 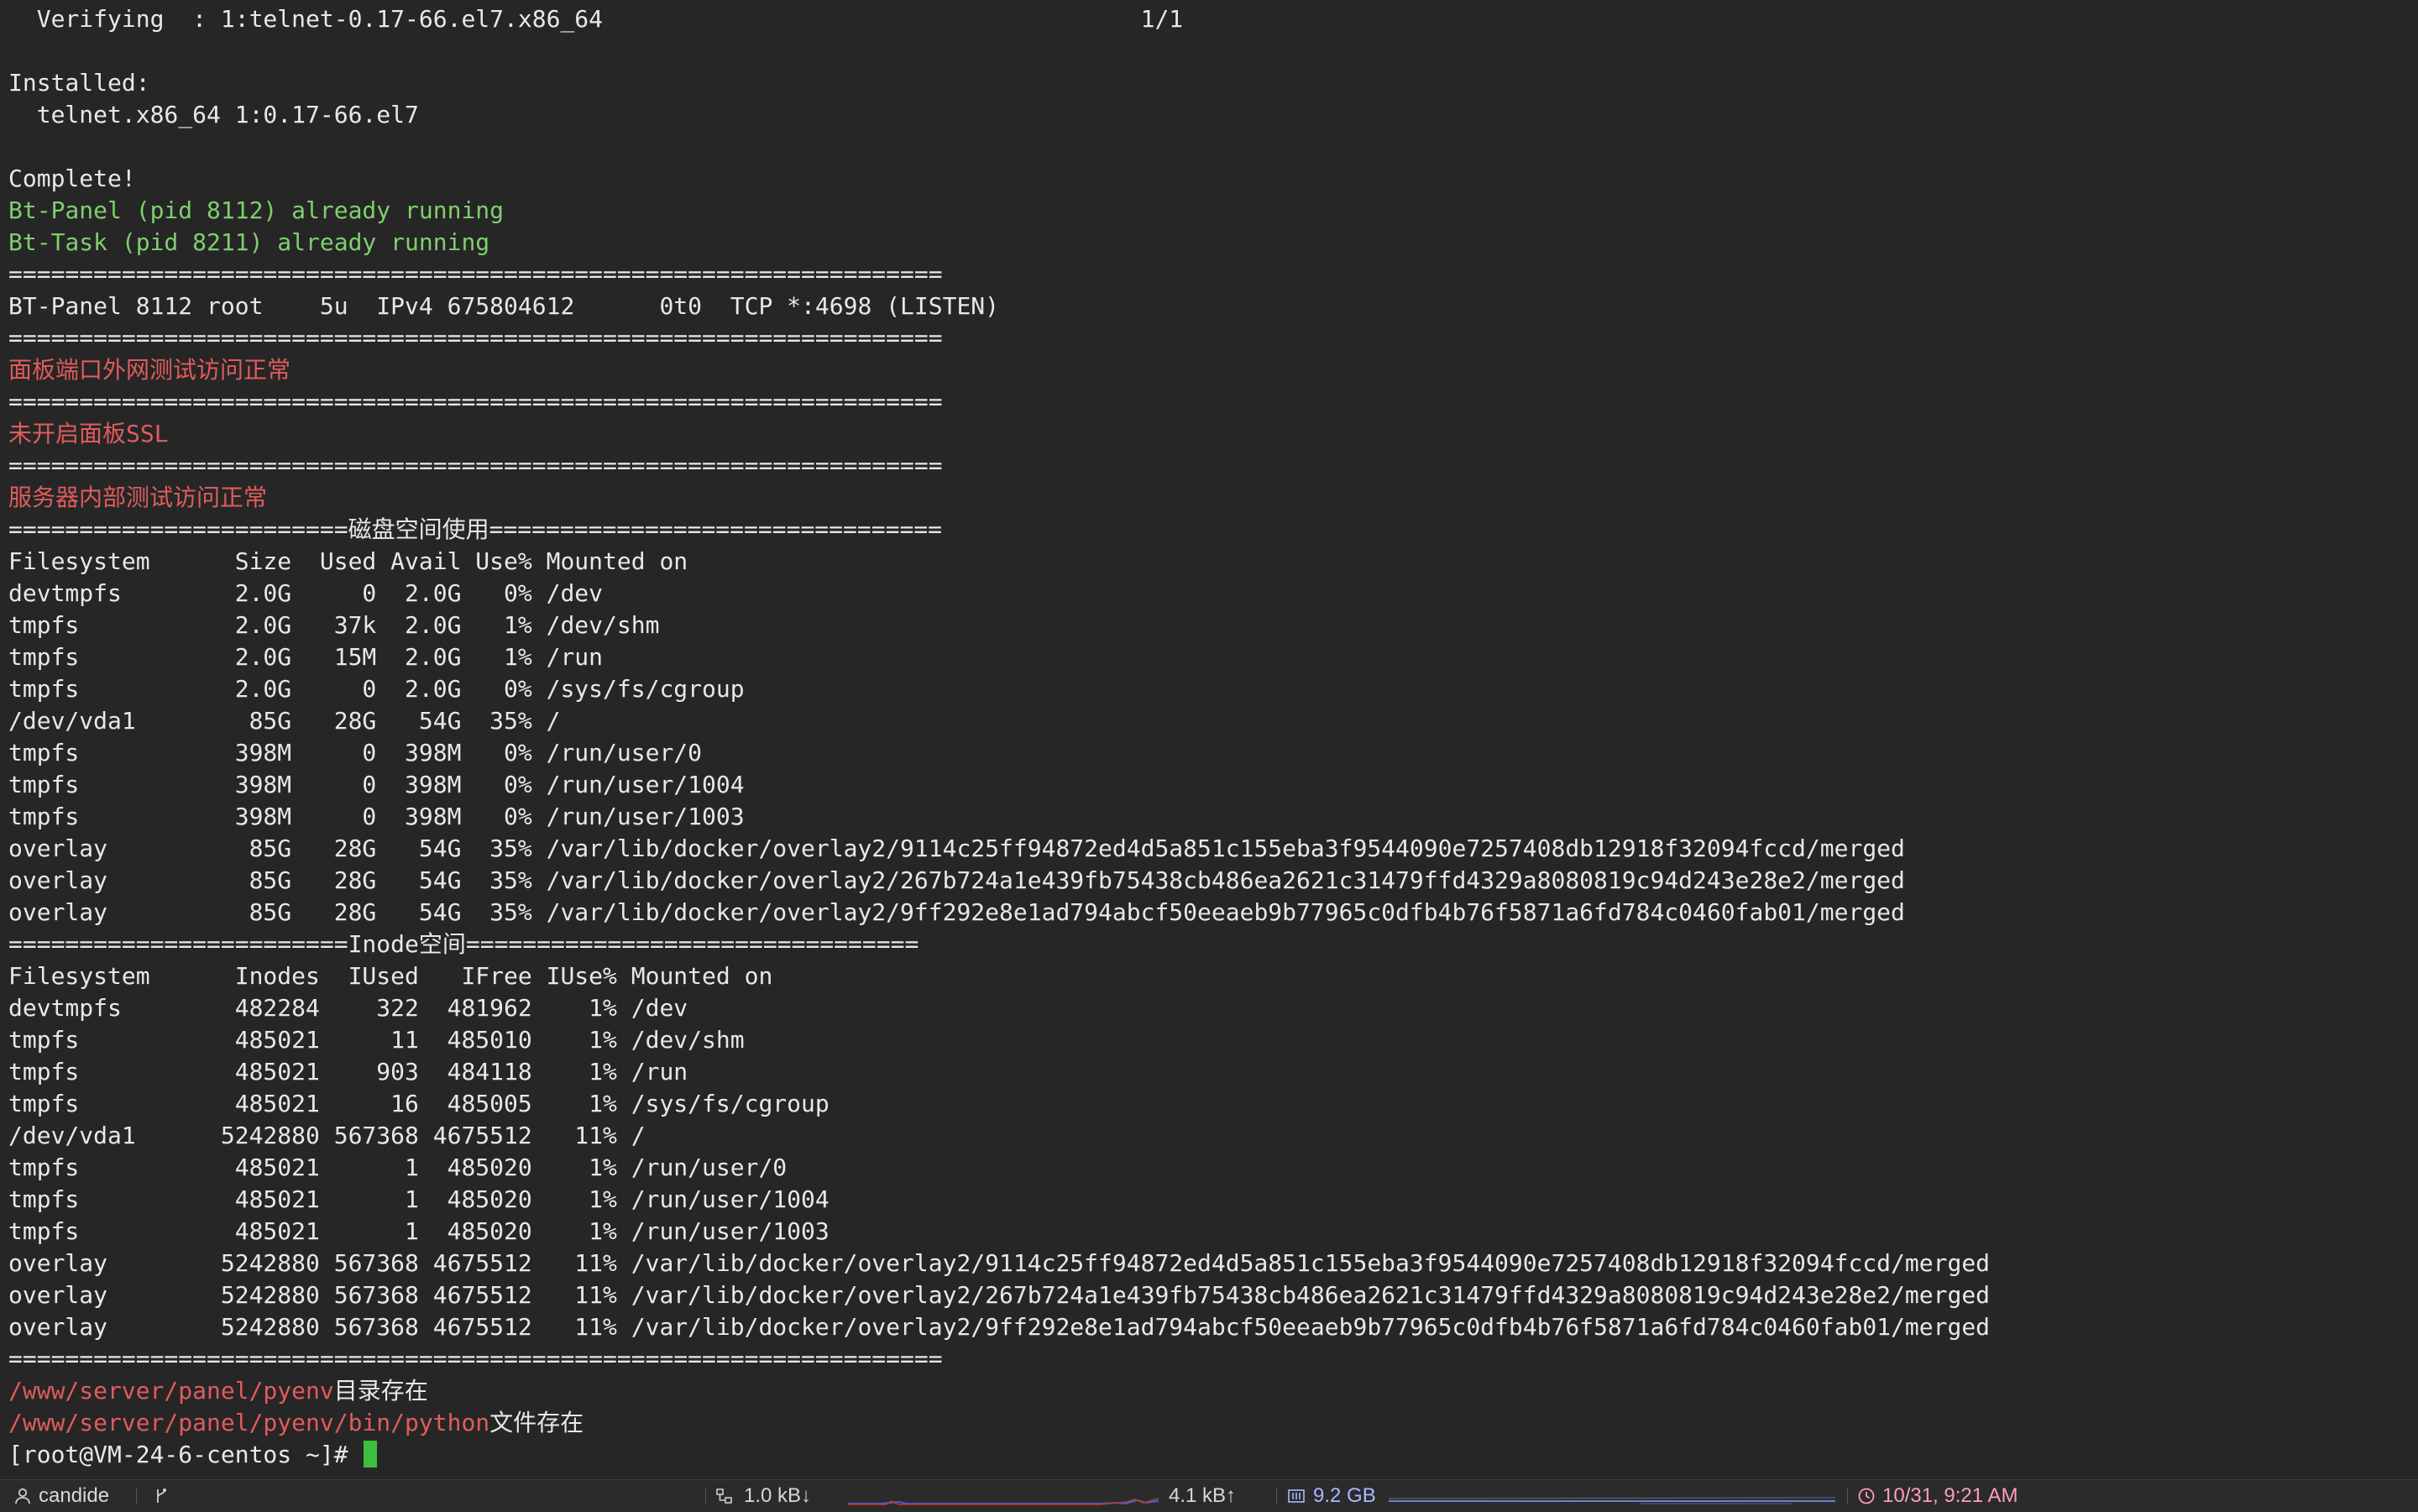 I want to click on terminal-line: 未开启面板SSL, so click(x=88, y=434).